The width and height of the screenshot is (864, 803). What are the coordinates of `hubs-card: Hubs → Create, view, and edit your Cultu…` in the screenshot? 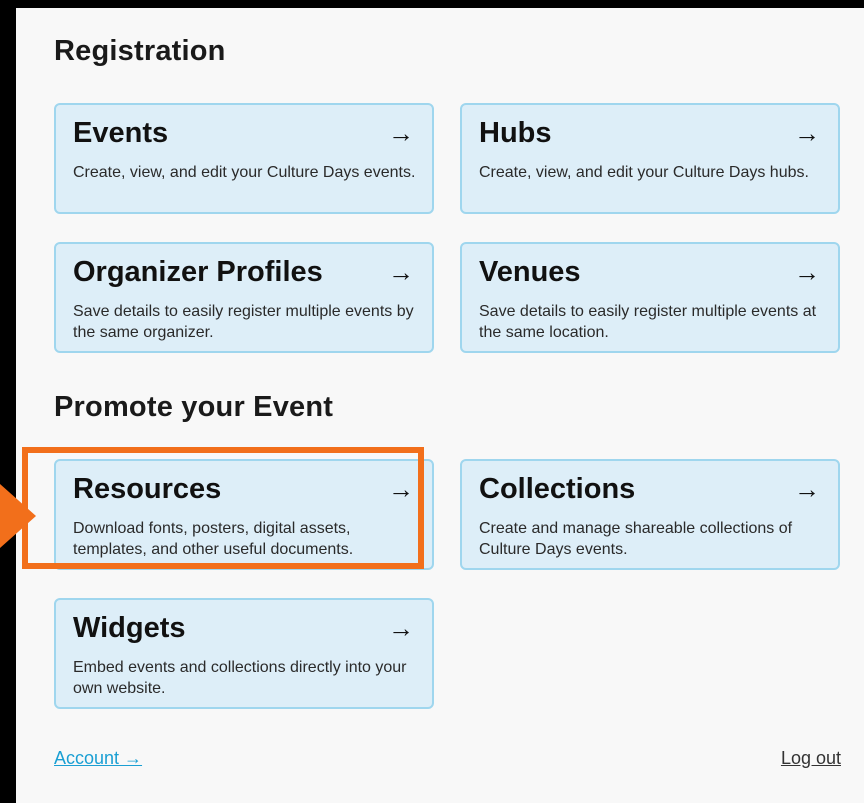 It's located at (650, 158).